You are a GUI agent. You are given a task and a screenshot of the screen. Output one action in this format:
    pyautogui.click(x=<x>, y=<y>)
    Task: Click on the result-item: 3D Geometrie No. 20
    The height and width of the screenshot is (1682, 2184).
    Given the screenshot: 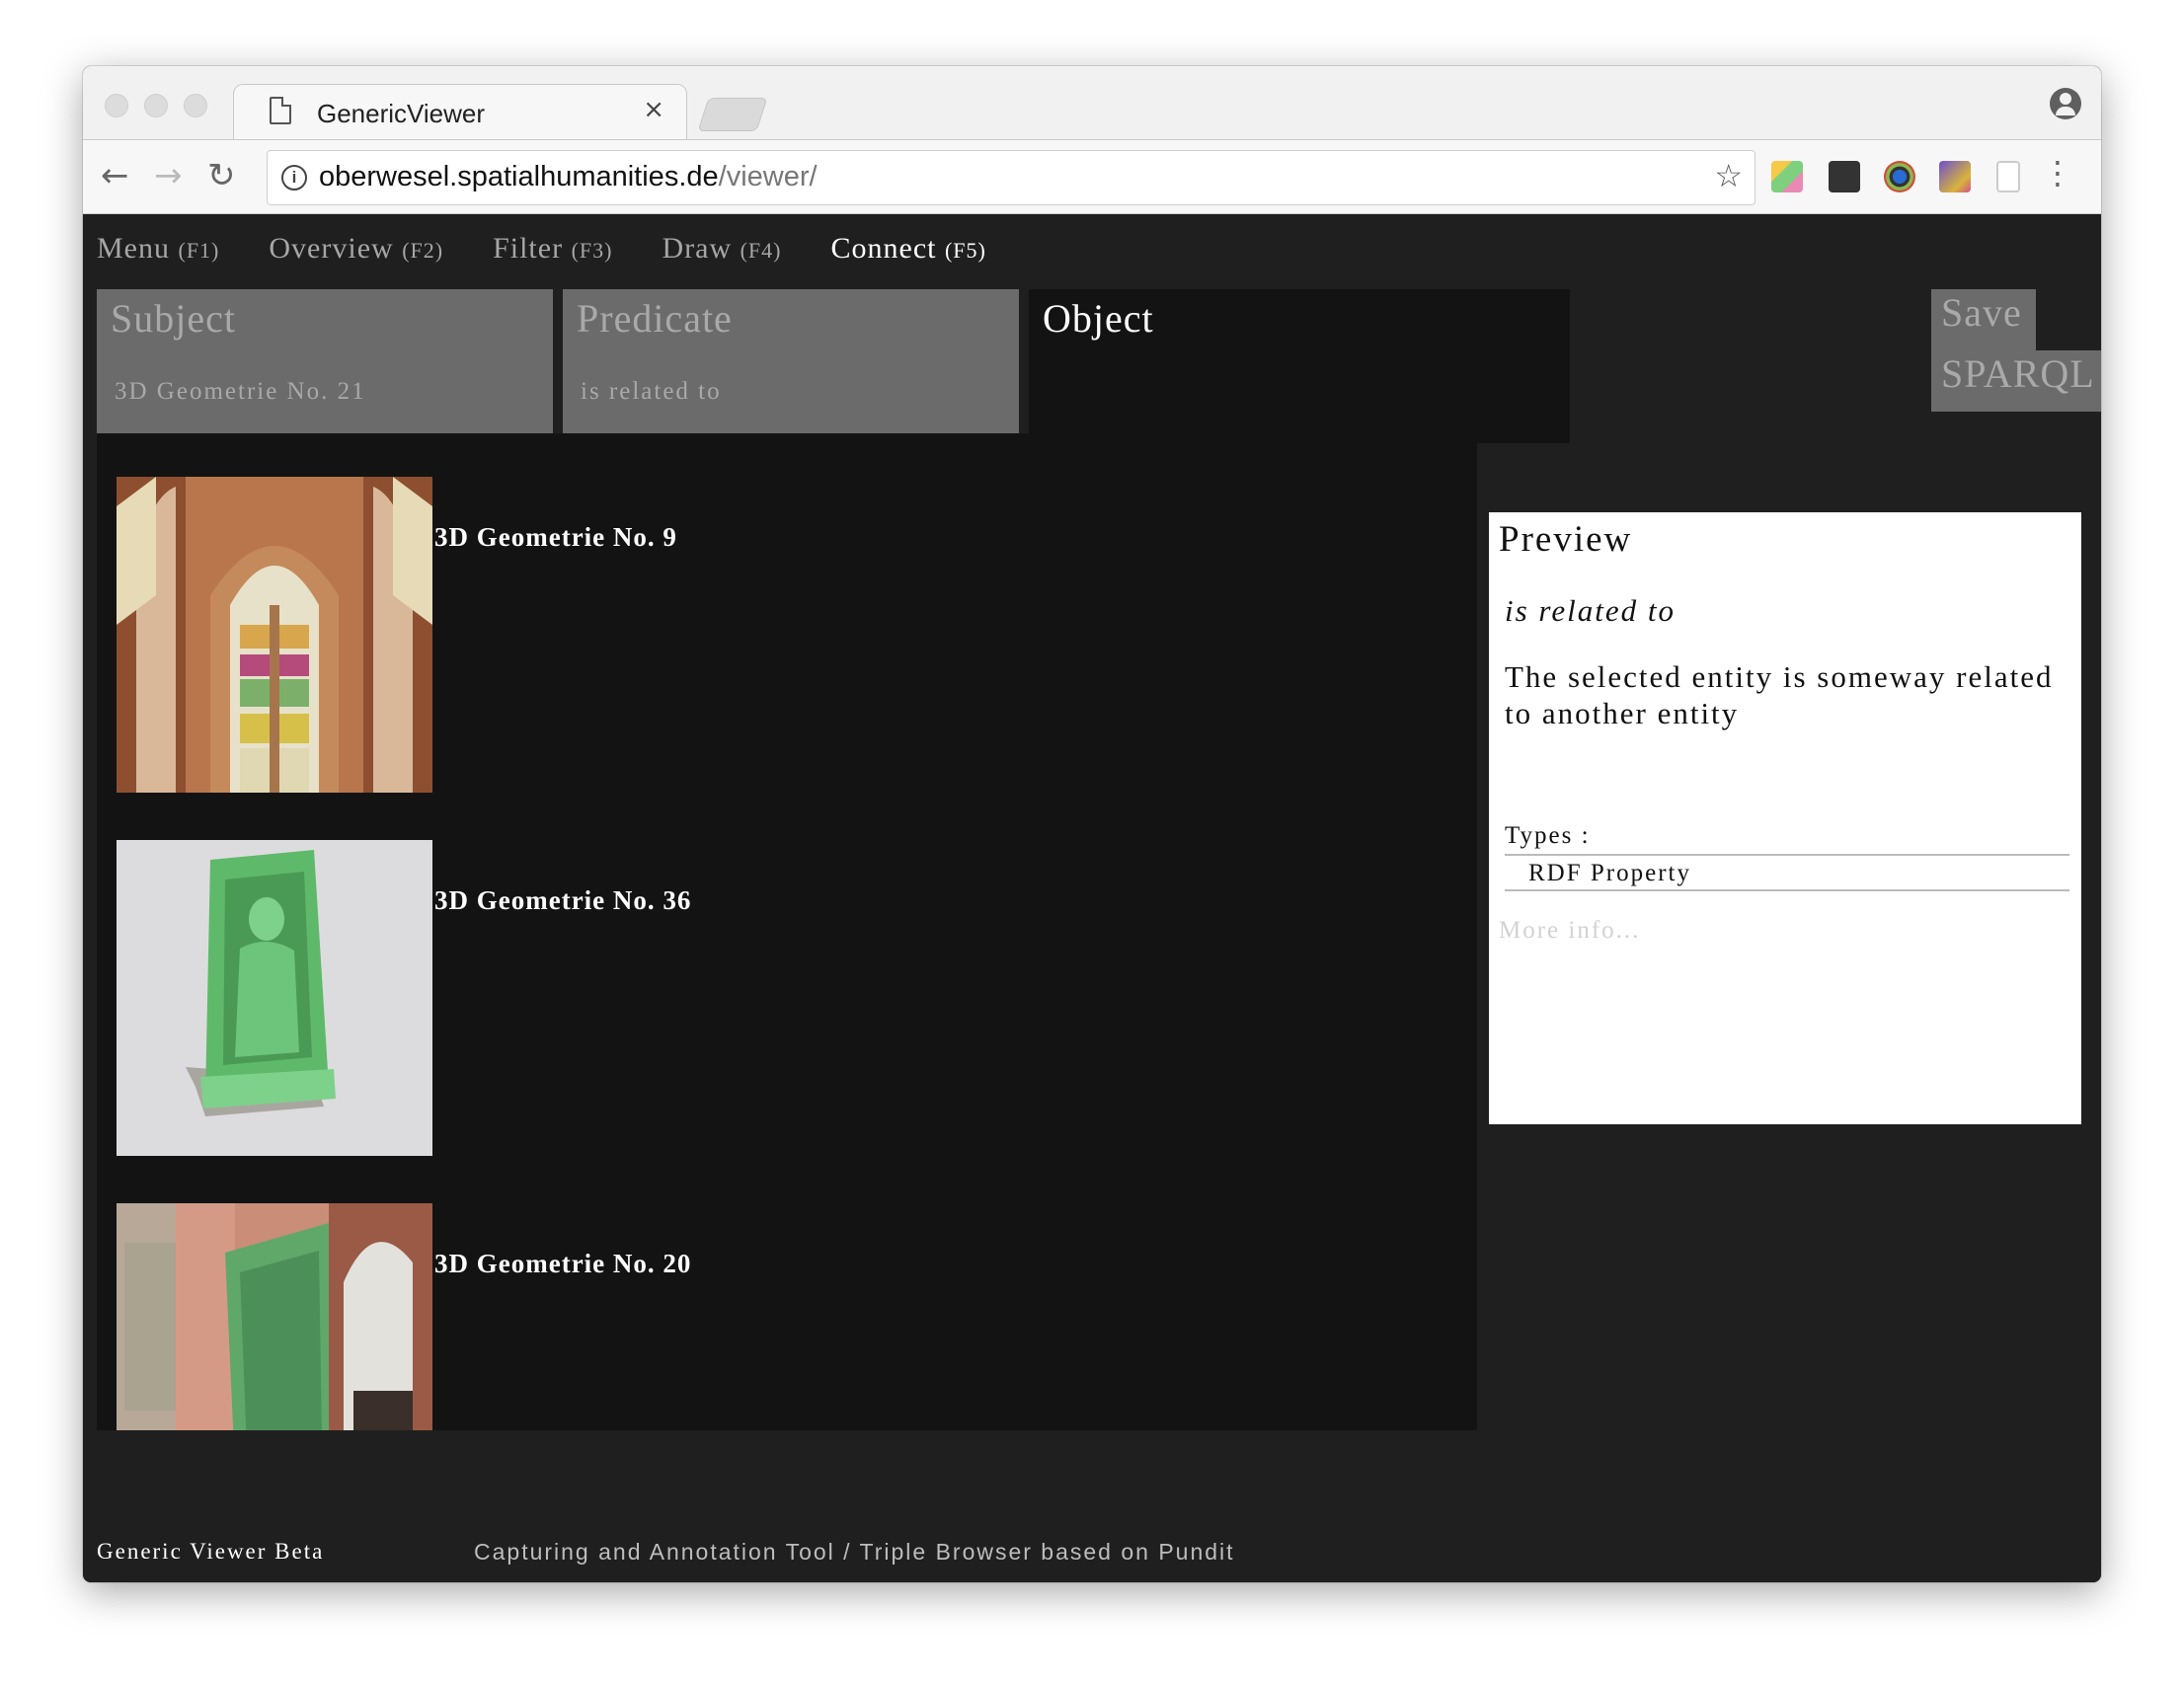 What is the action you would take?
    pyautogui.click(x=561, y=1316)
    